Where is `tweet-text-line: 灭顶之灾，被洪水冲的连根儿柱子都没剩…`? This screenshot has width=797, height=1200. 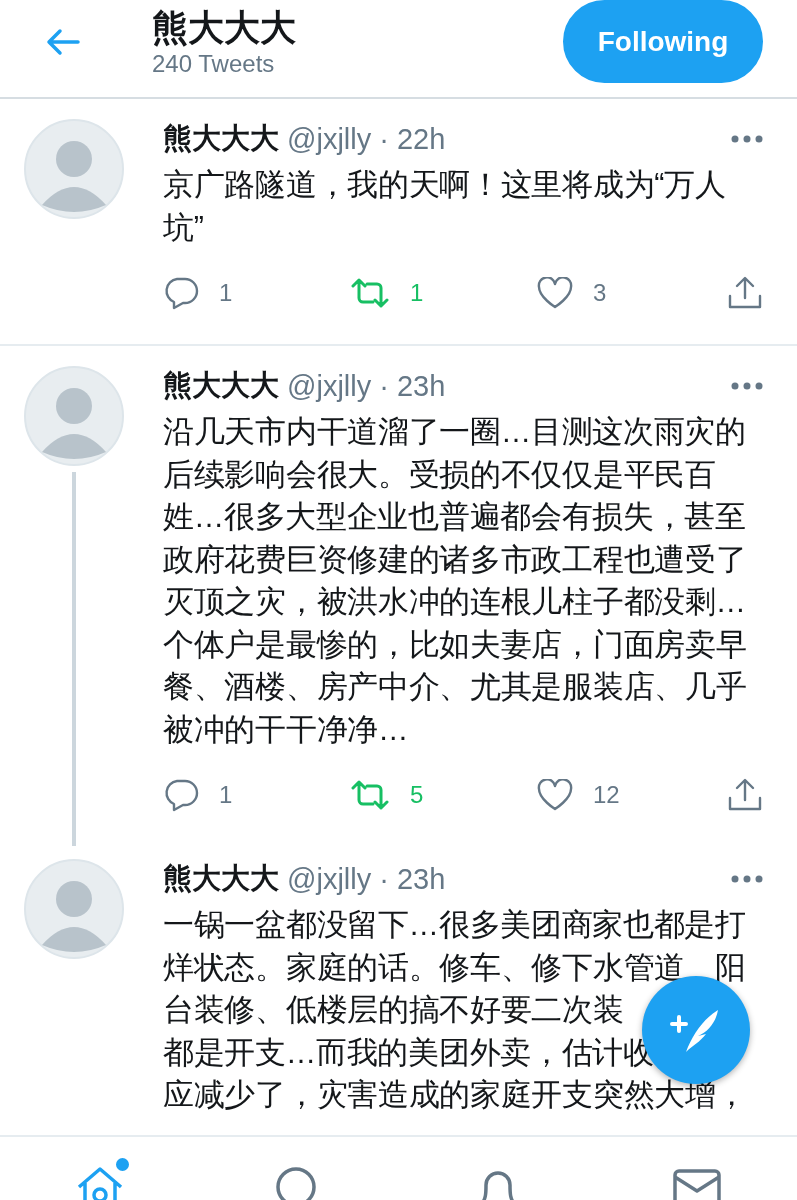
tweet-text-line: 灭顶之灾，被洪水冲的连根儿柱子都没剩… is located at coordinates (454, 601).